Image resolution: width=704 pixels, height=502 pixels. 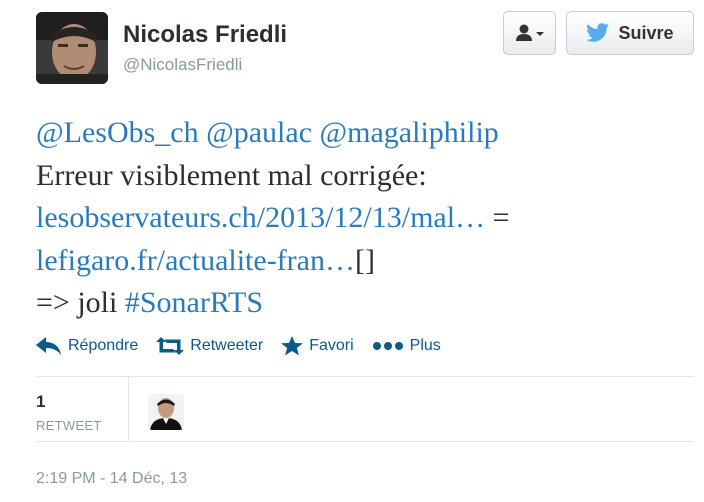 I want to click on author-handle: @NicolasFriedli, so click(x=182, y=65).